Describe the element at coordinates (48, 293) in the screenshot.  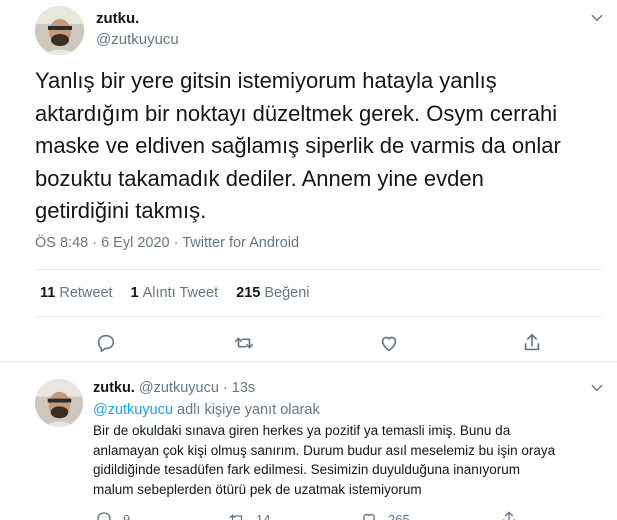
I see `retweet-count: 11` at that location.